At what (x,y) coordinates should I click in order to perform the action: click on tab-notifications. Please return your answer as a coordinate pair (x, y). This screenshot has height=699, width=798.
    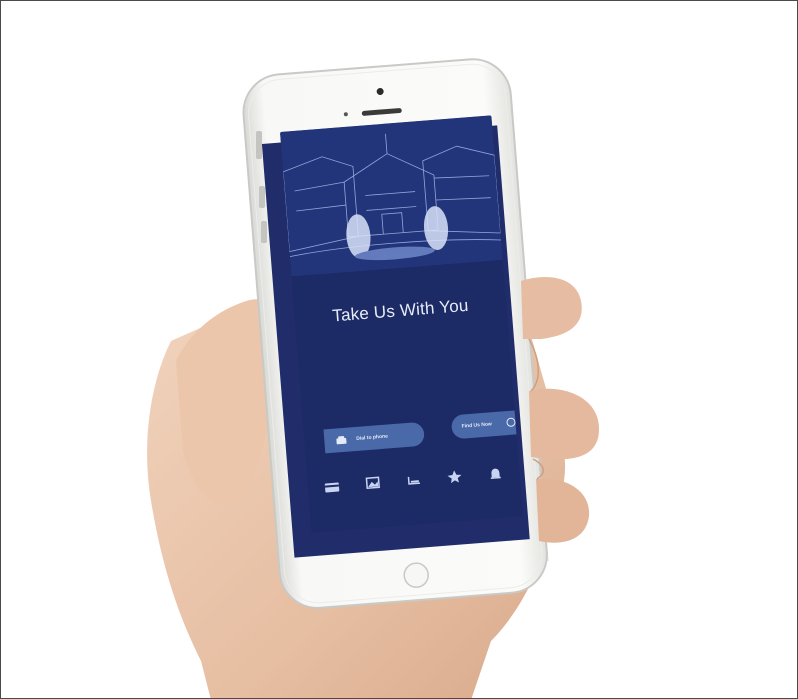
    Looking at the image, I should click on (495, 475).